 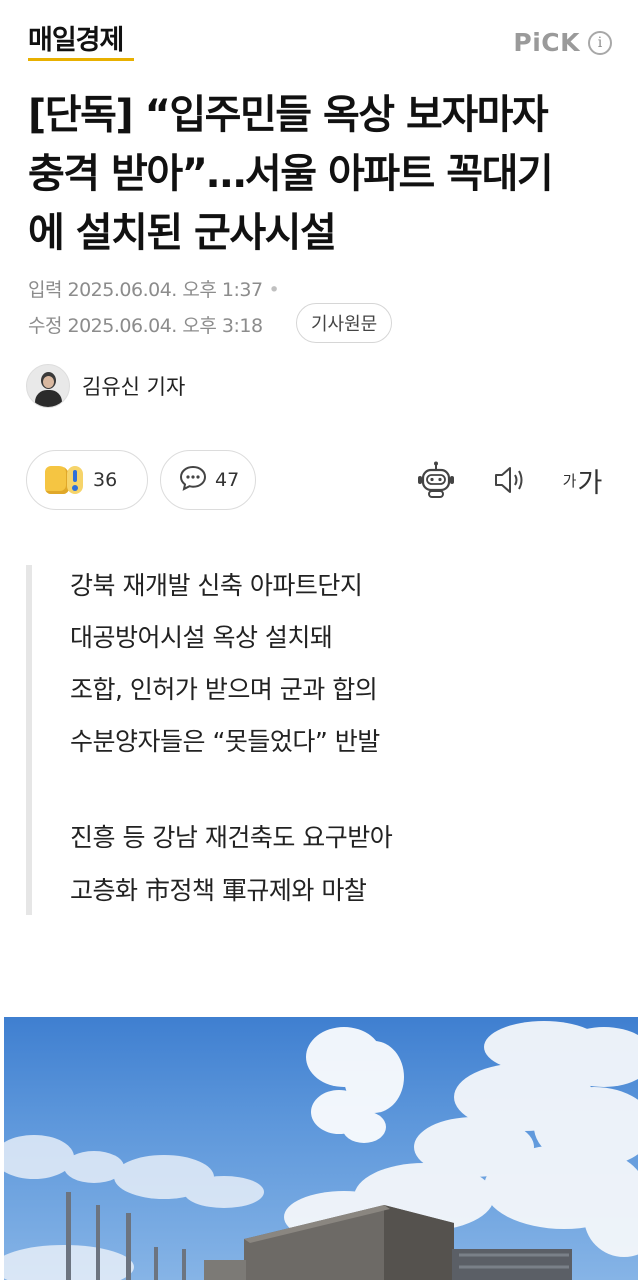 I want to click on summary-line: 고층화 市정책 軍규제와 마찰, so click(x=218, y=890).